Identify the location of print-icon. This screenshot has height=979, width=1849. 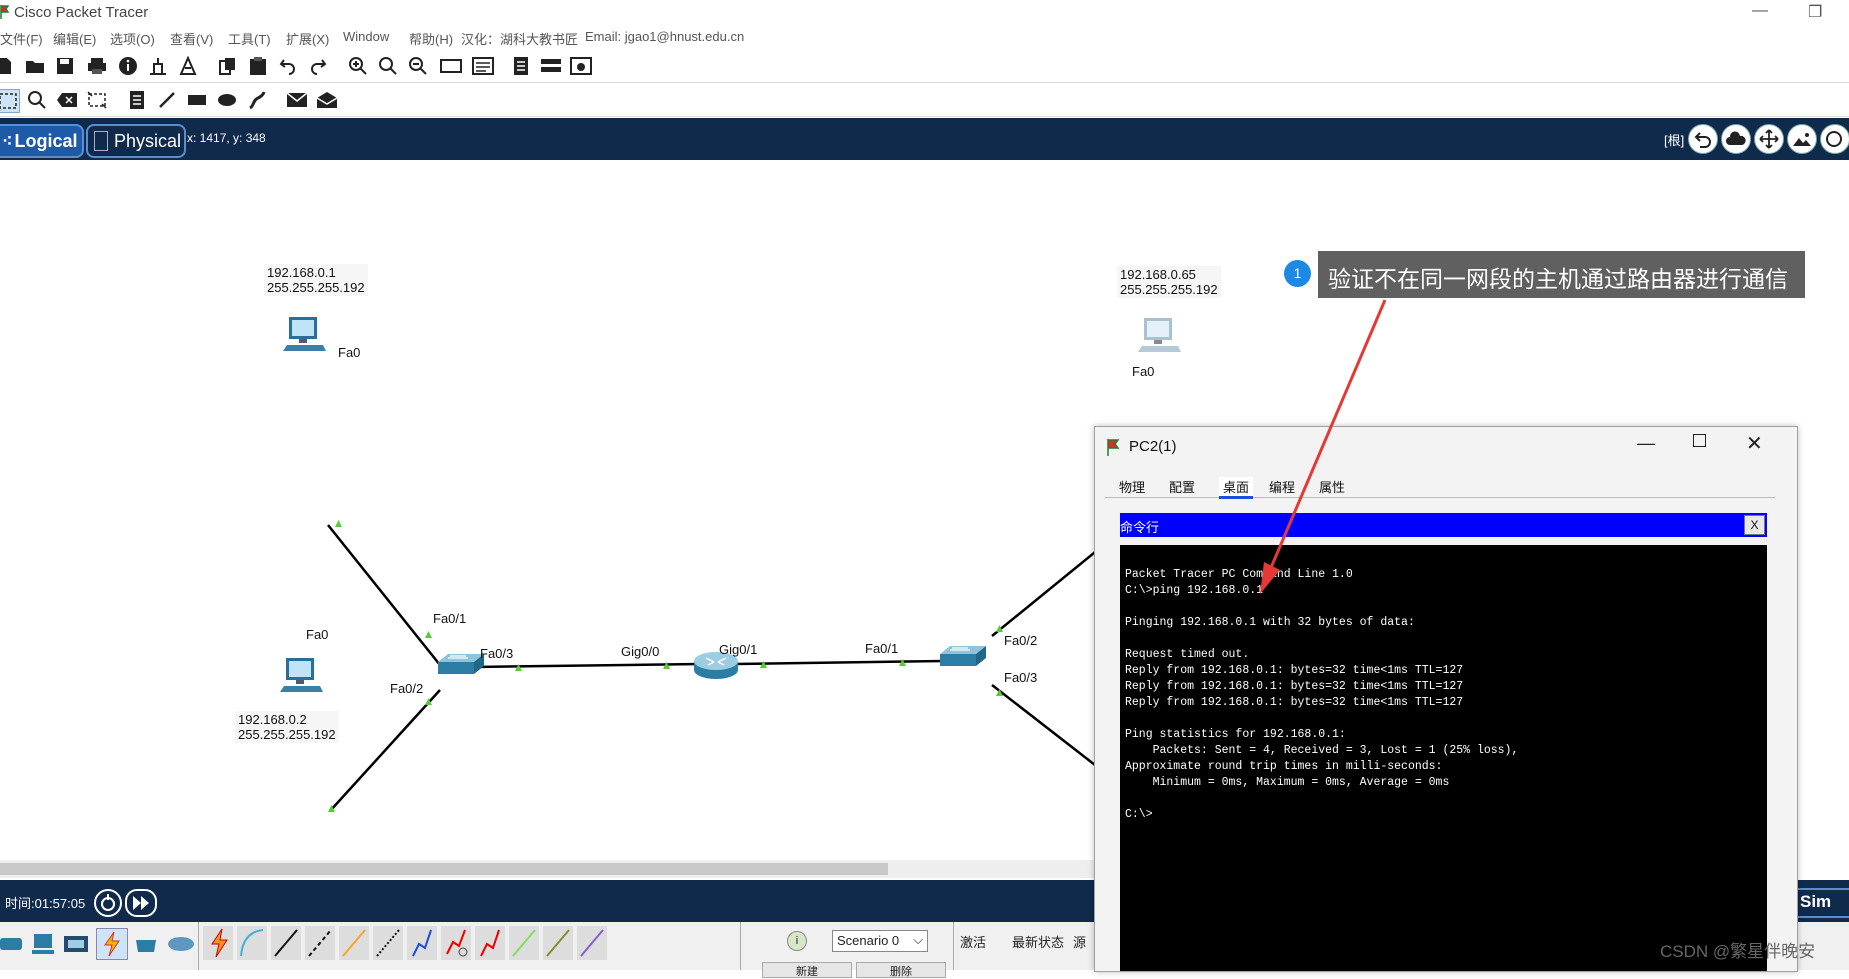
(97, 66).